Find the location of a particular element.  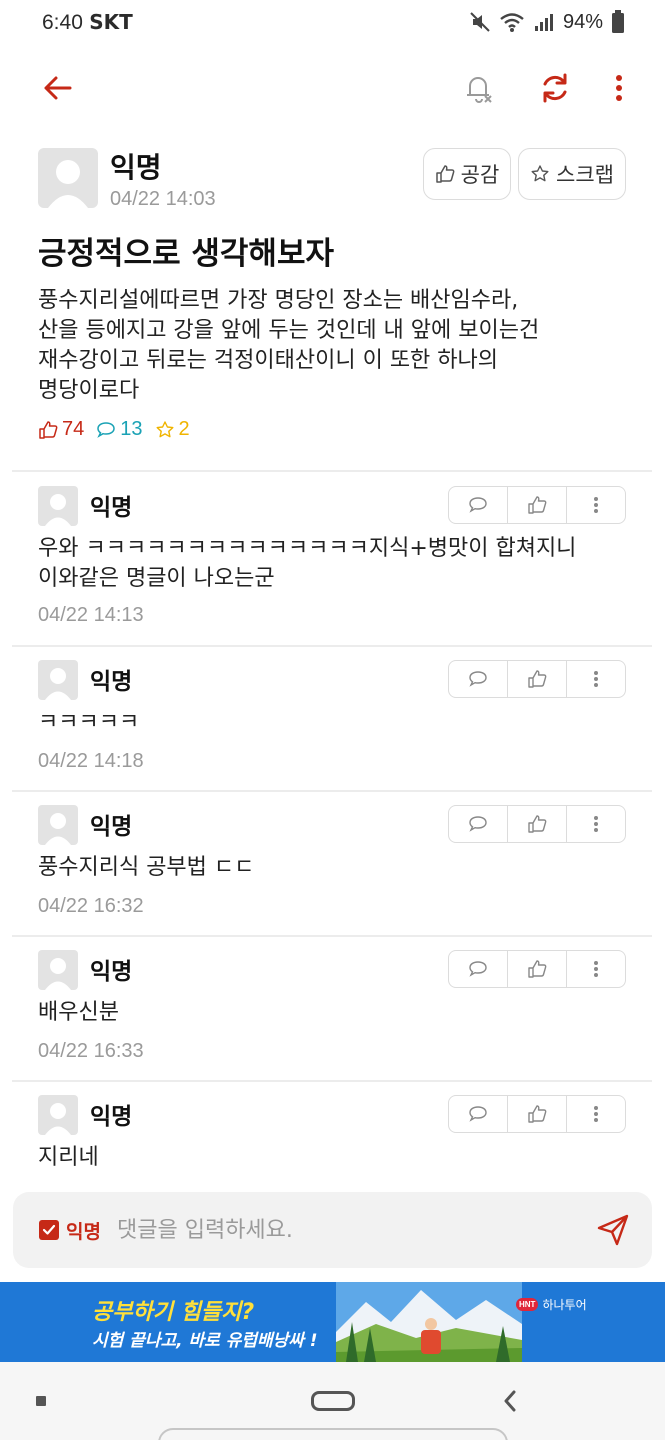

carrier-name: SKT is located at coordinates (111, 21).